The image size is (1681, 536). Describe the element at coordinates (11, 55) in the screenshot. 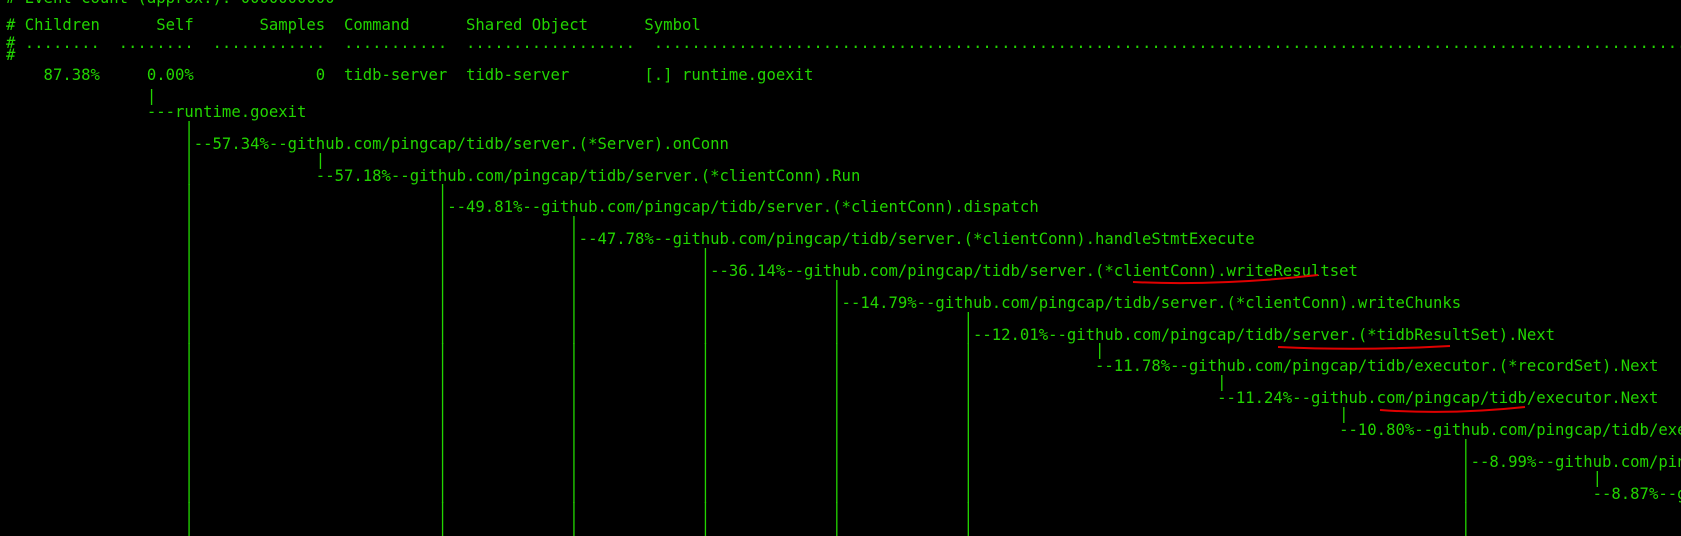

I see `header-hash: #` at that location.